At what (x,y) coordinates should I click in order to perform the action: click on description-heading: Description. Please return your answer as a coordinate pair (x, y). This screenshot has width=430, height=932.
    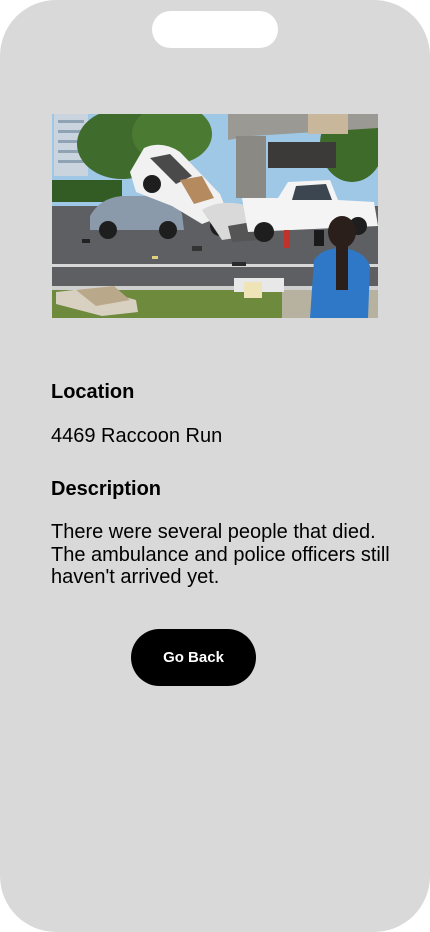
    Looking at the image, I should click on (106, 489).